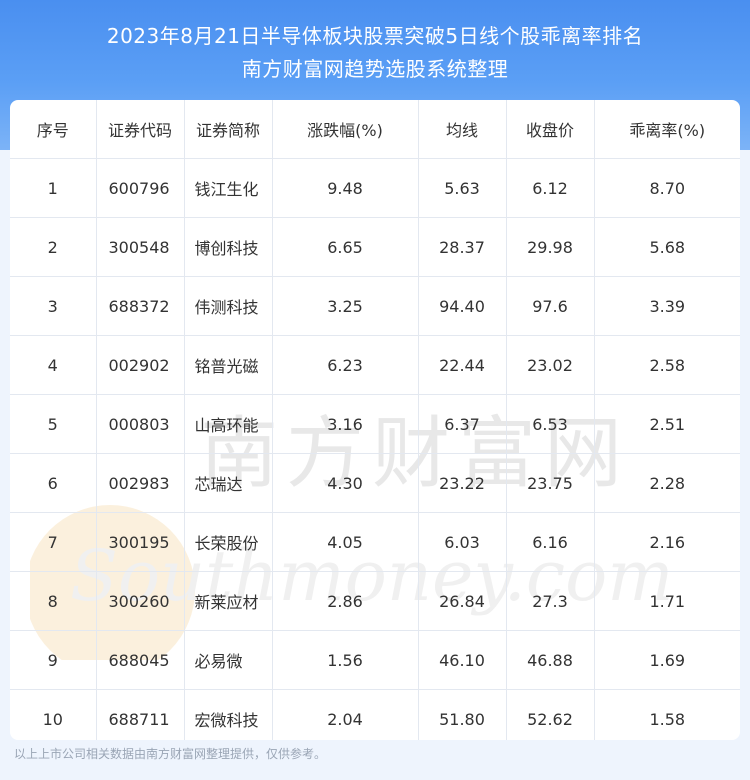 Image resolution: width=750 pixels, height=780 pixels. What do you see at coordinates (550, 714) in the screenshot?
I see `cell-close: 52.62` at bounding box center [550, 714].